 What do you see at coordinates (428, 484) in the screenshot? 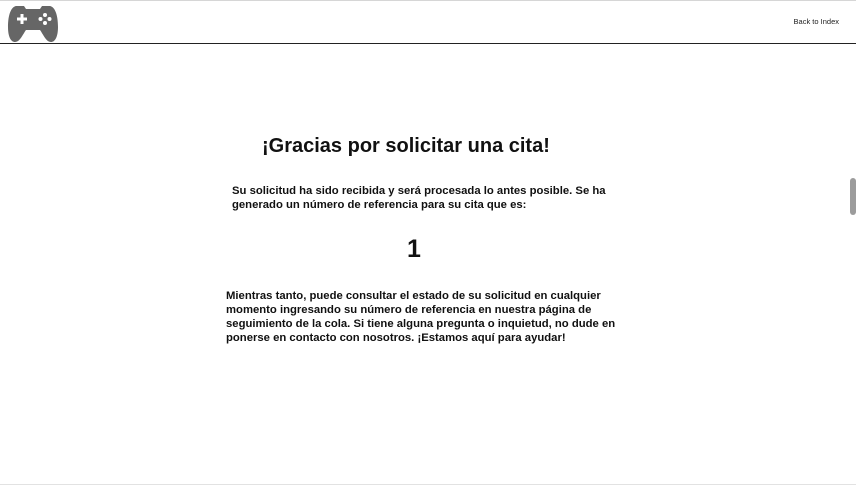
I see `divider` at bounding box center [428, 484].